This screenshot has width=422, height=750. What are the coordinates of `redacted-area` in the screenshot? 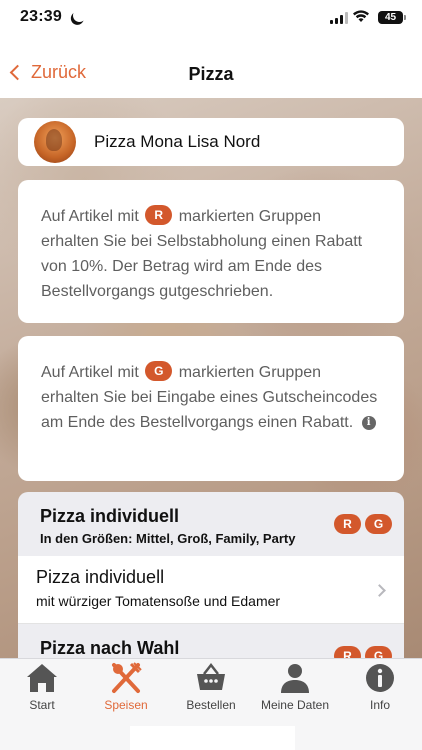 It's located at (56, 46).